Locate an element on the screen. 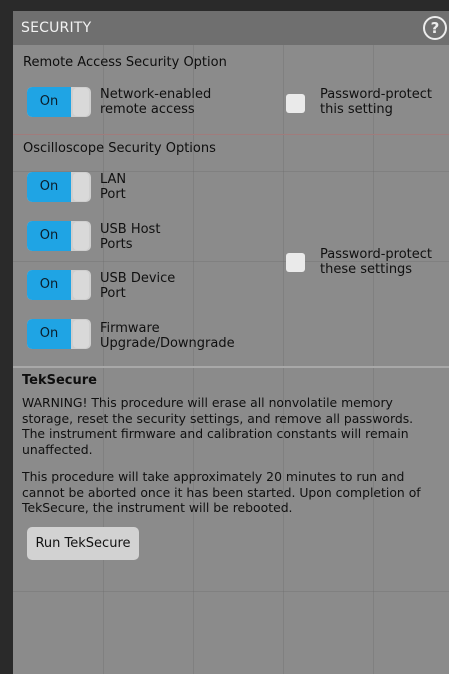 The height and width of the screenshot is (674, 449). run-teksecure-button: Run TekSecure is located at coordinates (83, 543).